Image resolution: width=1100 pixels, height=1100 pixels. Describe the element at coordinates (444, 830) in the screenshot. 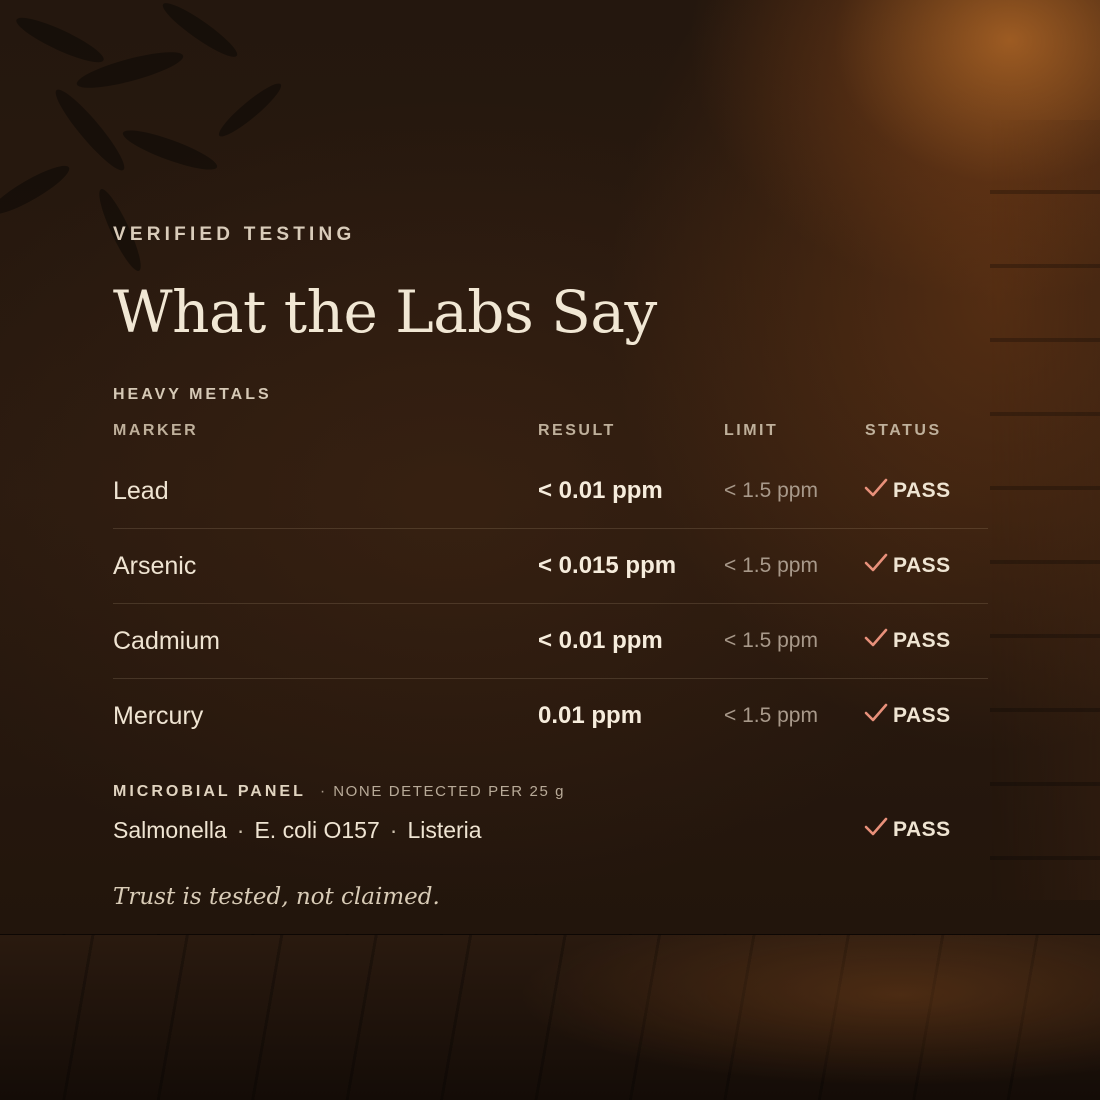

I see `pathogen-item: Listeria` at that location.